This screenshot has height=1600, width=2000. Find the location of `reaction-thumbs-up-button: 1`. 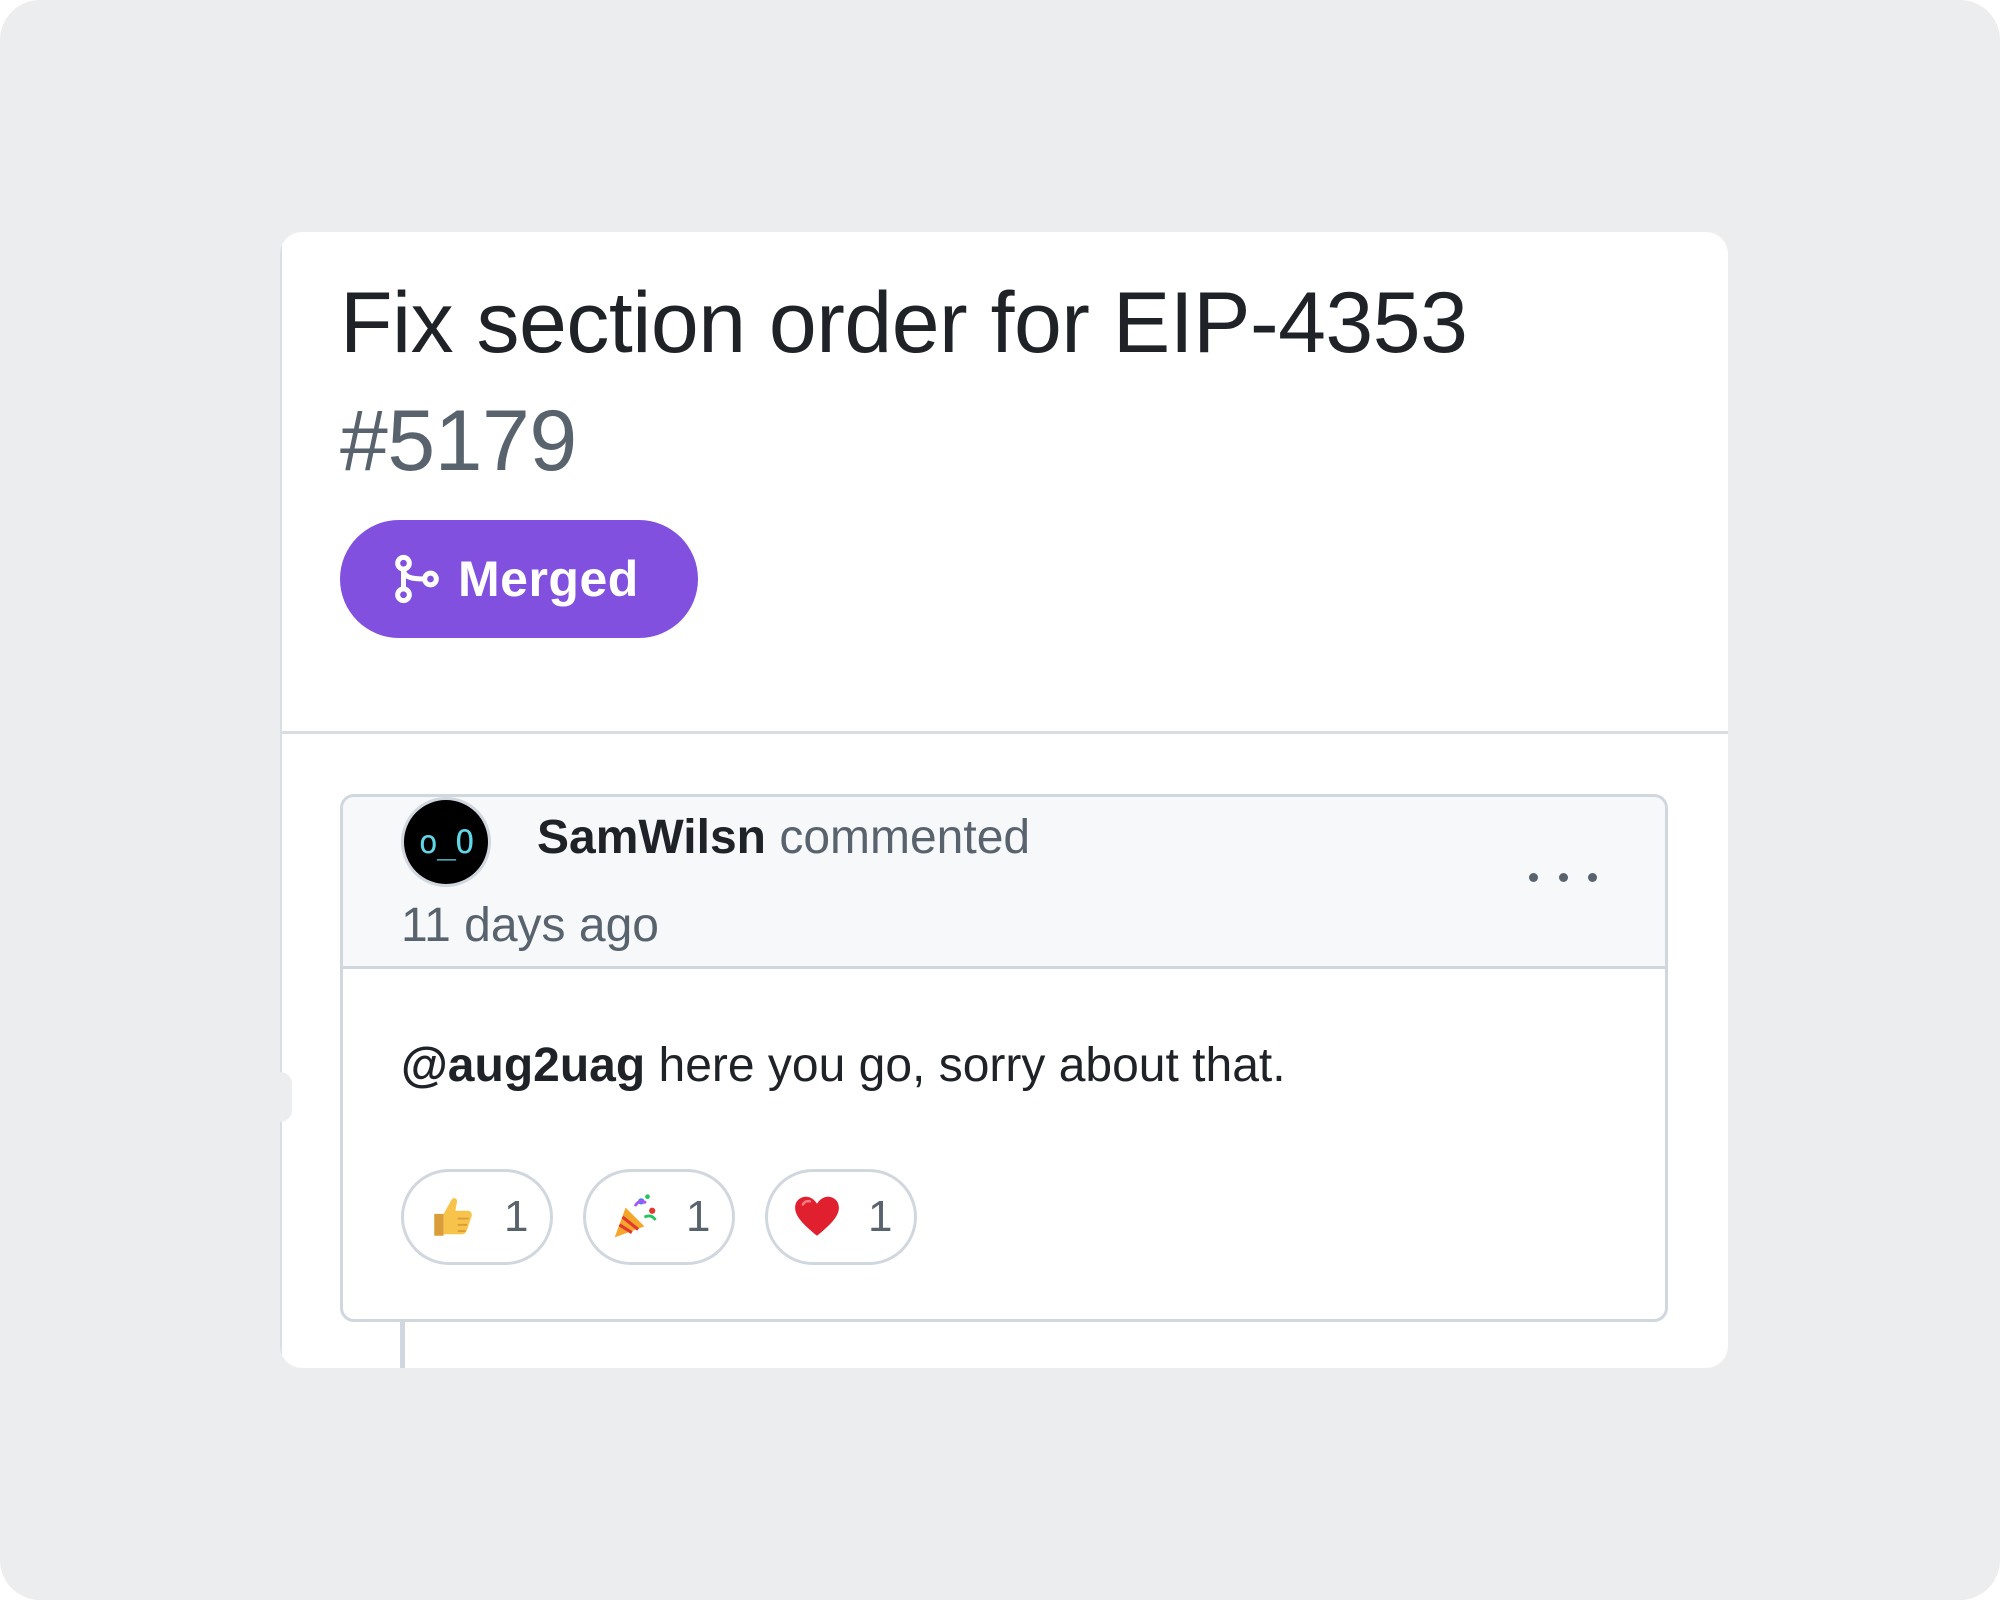

reaction-thumbs-up-button: 1 is located at coordinates (477, 1217).